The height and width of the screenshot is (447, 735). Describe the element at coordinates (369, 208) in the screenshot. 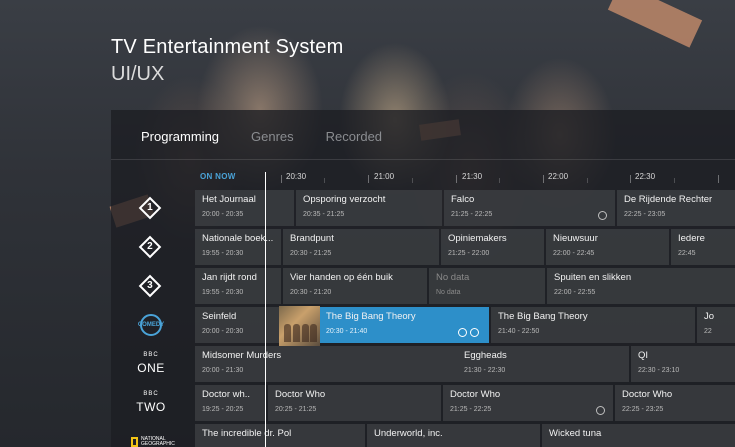

I see `program-cell: Opsporing verzocht 20:35 - 21:25` at that location.